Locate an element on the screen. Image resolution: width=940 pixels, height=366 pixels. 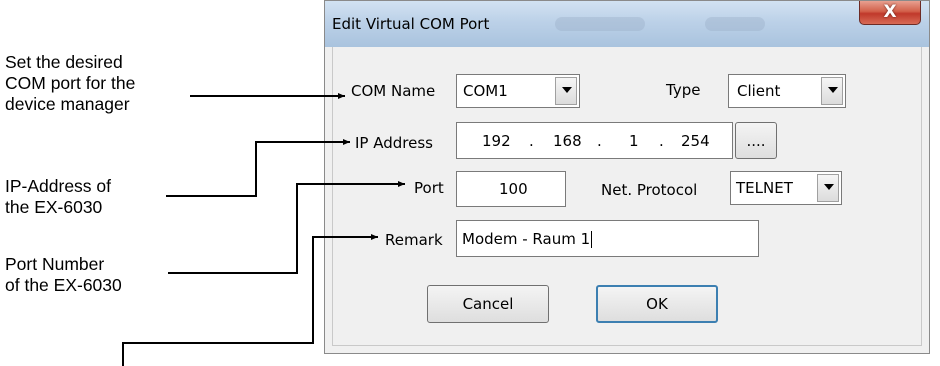
callout-line-remark is located at coordinates (250, 300).